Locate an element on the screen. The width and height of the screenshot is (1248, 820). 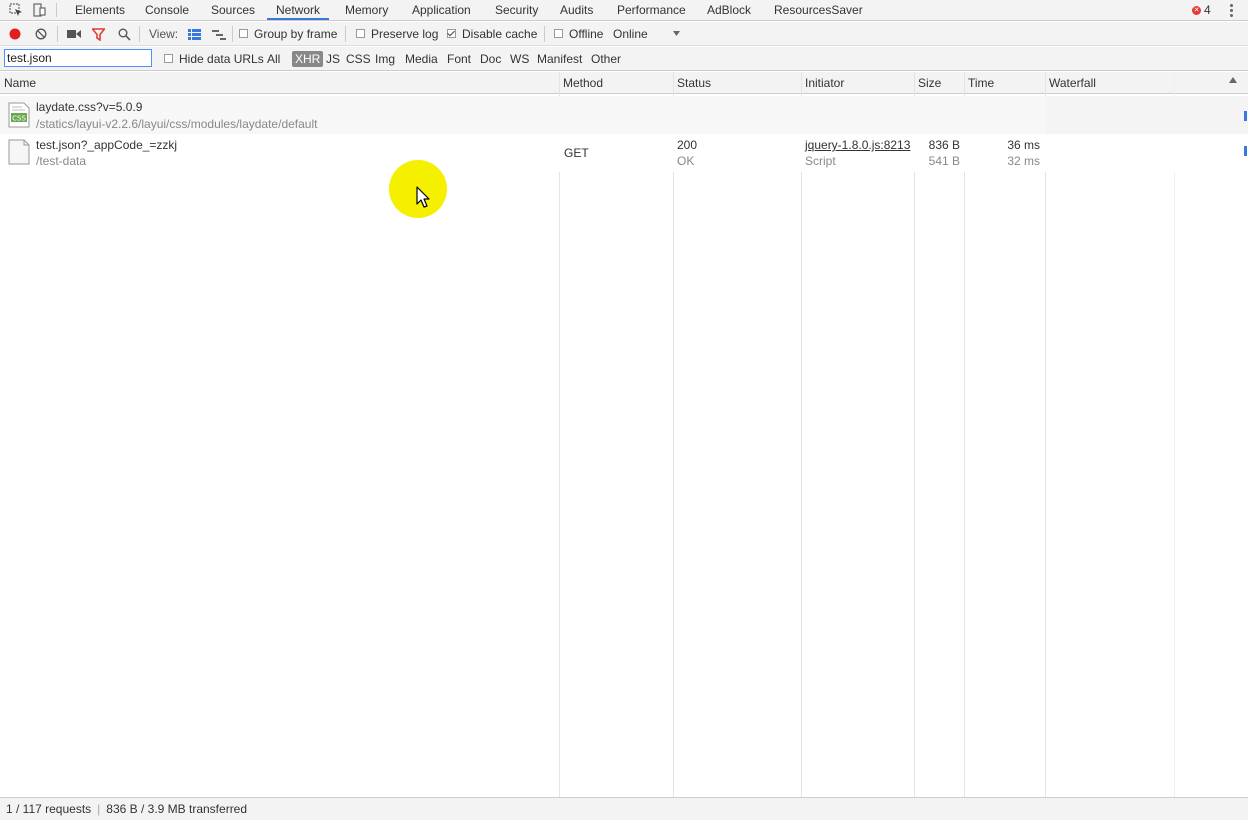
tab-application: Application is located at coordinates (441, 10).